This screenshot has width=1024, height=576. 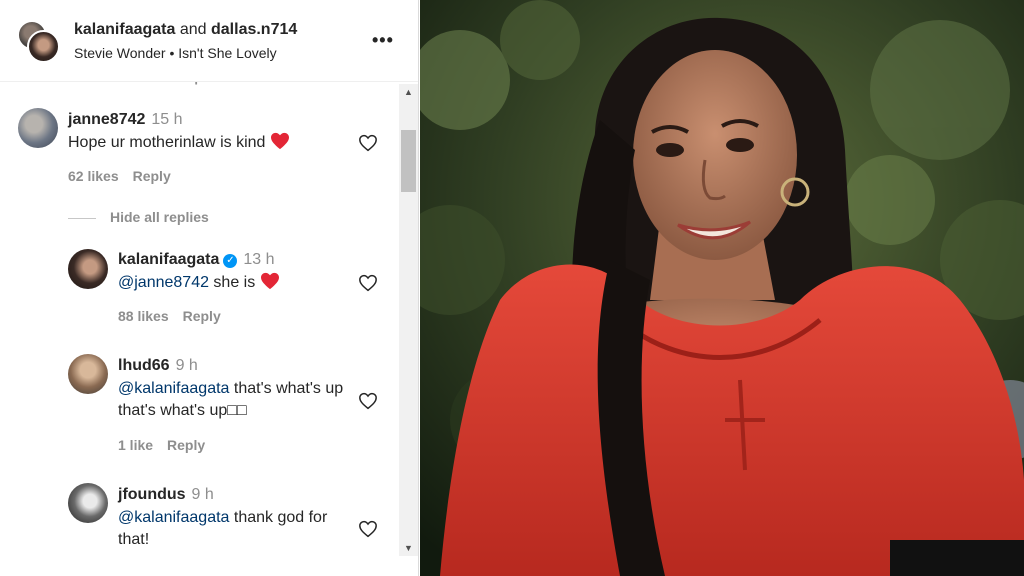 I want to click on header-and: and, so click(x=193, y=29).